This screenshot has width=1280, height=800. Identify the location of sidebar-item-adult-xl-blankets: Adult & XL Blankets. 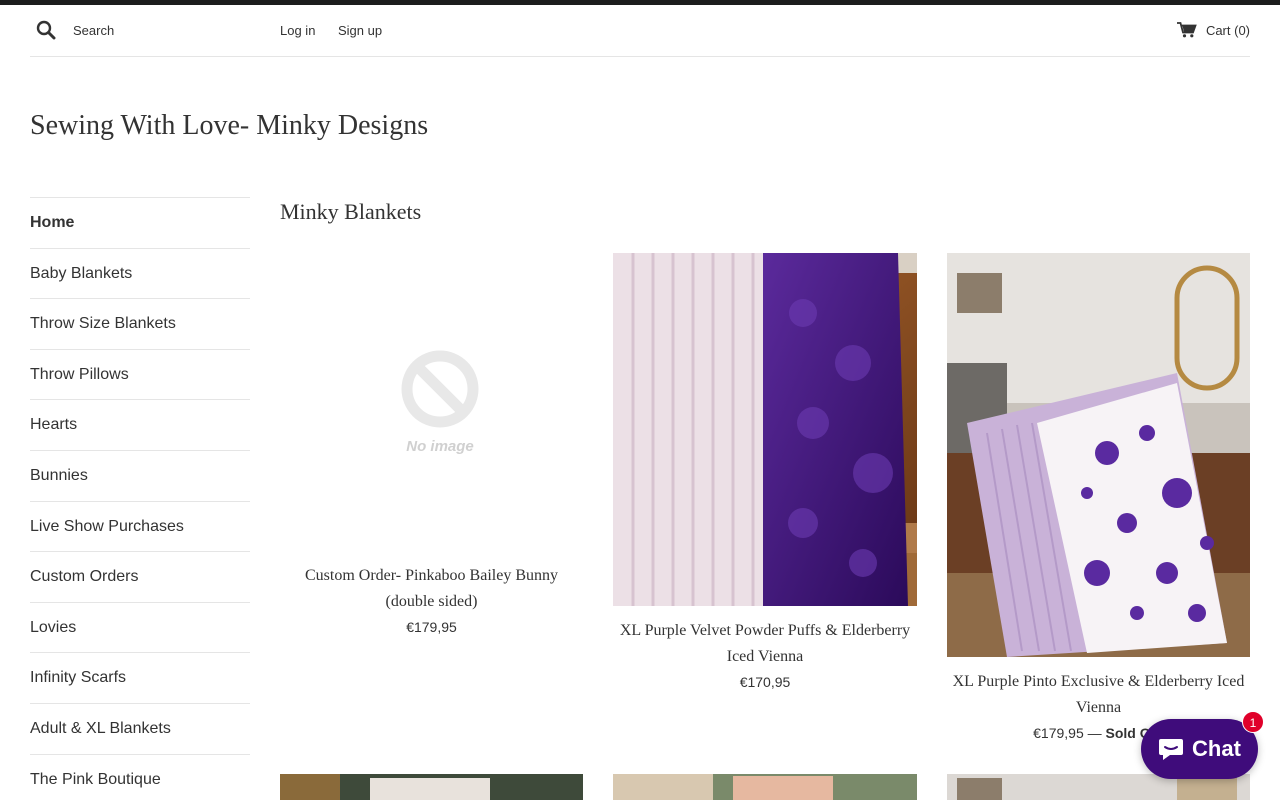
(140, 728).